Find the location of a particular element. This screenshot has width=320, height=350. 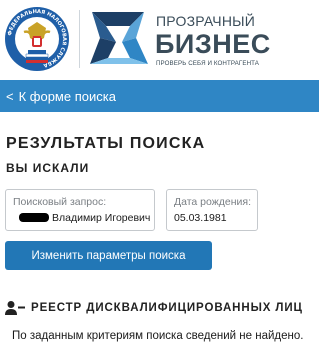

back-to-search-link: < К форме поиска is located at coordinates (58, 96).